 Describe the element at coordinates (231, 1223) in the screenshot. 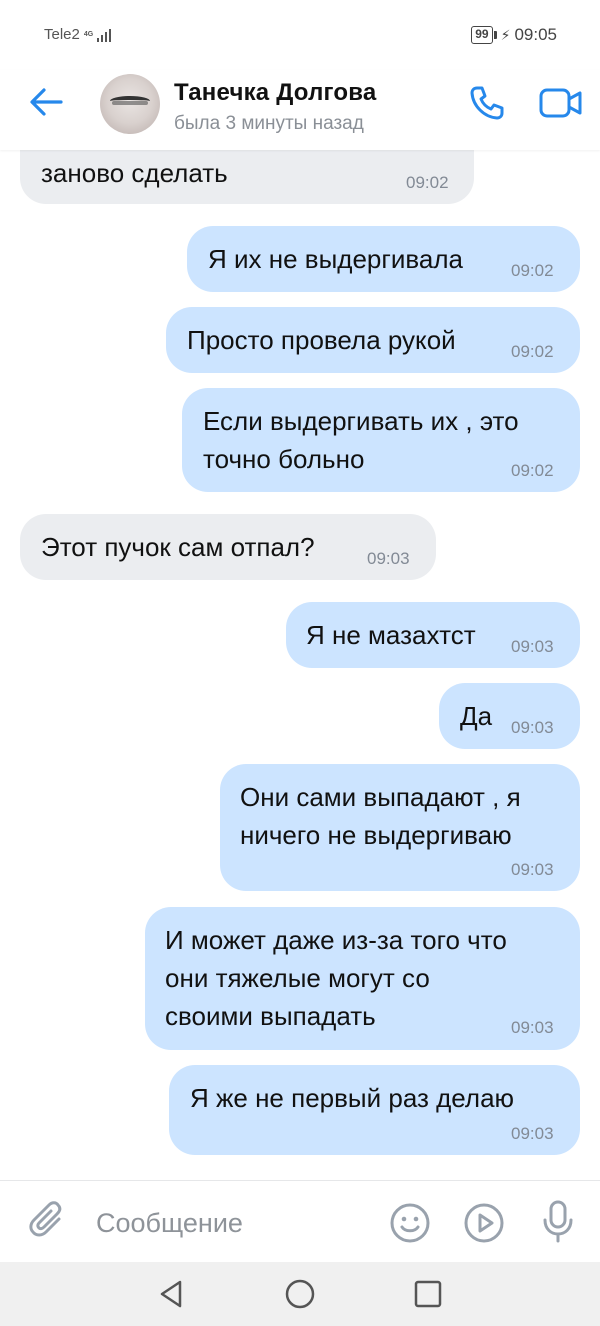

I see `message-input` at that location.